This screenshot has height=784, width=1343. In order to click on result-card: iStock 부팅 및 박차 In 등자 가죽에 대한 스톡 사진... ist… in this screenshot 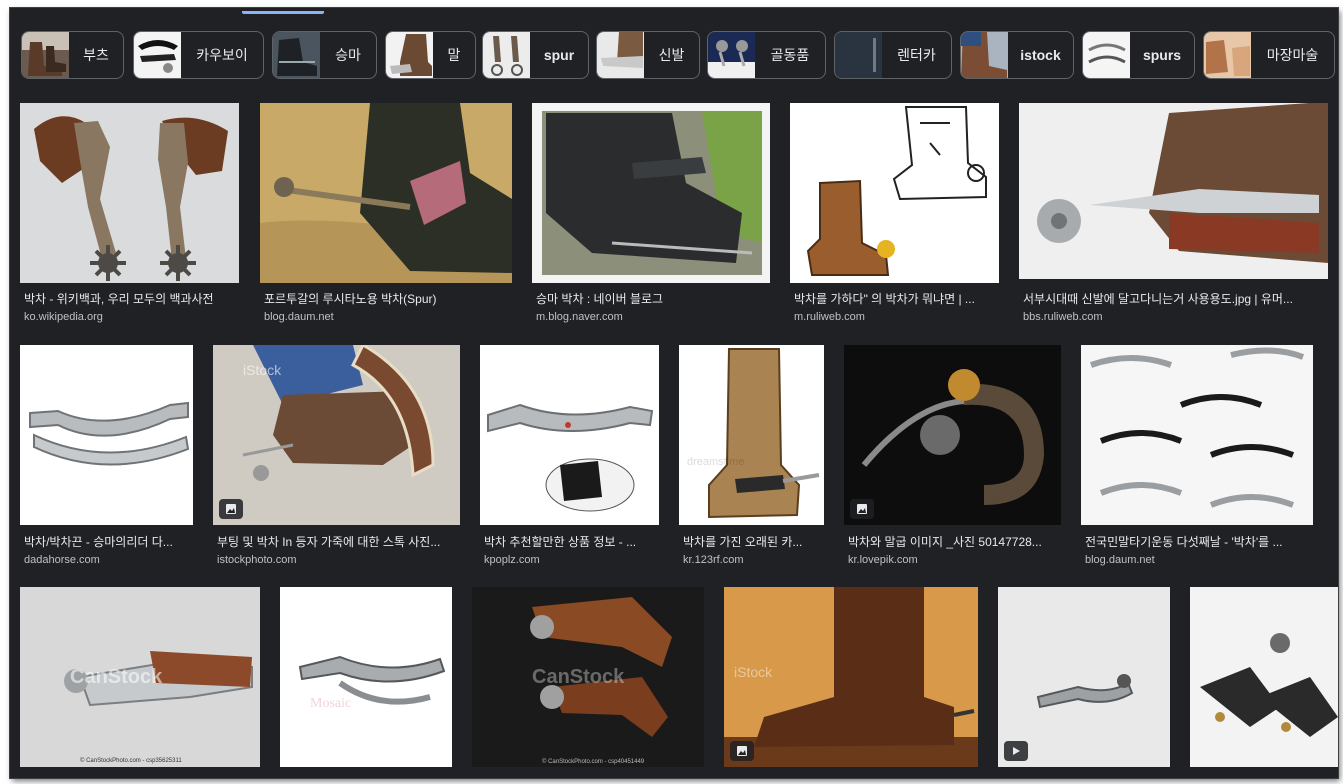, I will do `click(336, 458)`.